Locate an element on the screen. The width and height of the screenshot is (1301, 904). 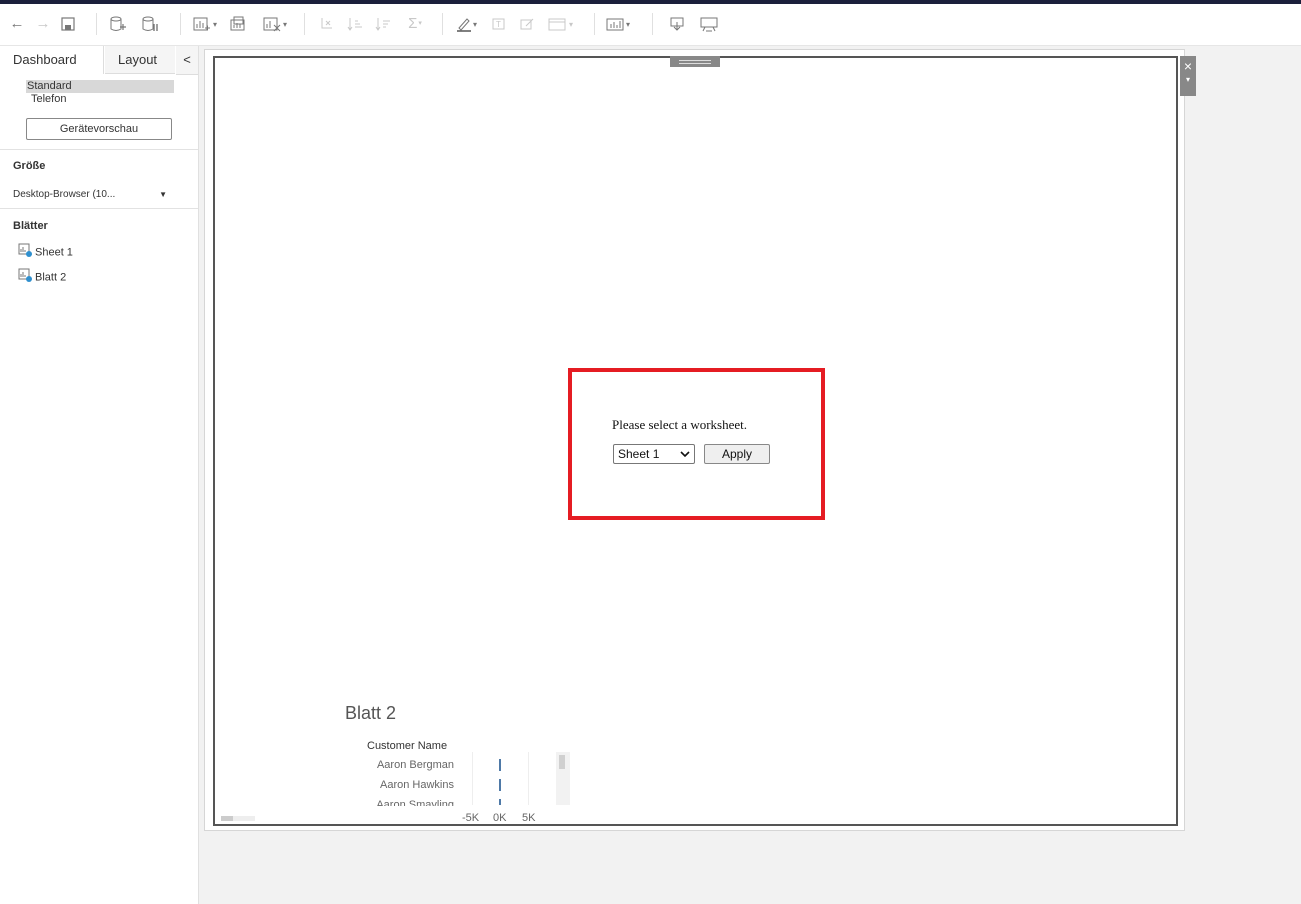
apply-button: Apply is located at coordinates (737, 454).